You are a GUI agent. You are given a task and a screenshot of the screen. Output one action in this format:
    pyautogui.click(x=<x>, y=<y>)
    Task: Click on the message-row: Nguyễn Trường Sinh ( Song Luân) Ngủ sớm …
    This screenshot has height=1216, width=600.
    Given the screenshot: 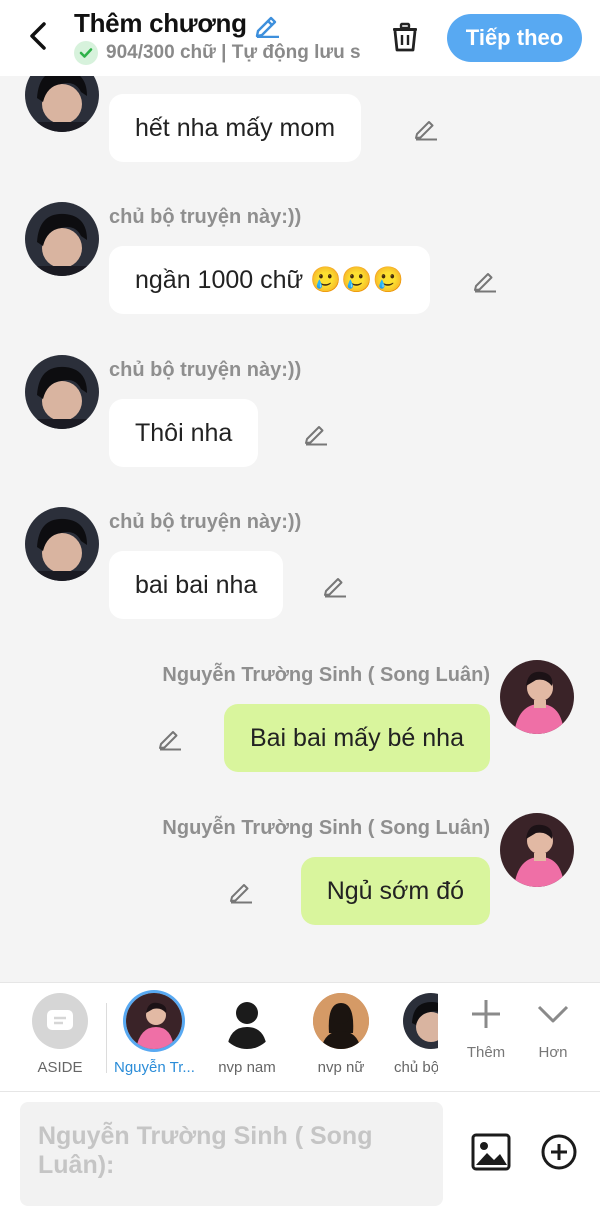 What is the action you would take?
    pyautogui.click(x=300, y=873)
    